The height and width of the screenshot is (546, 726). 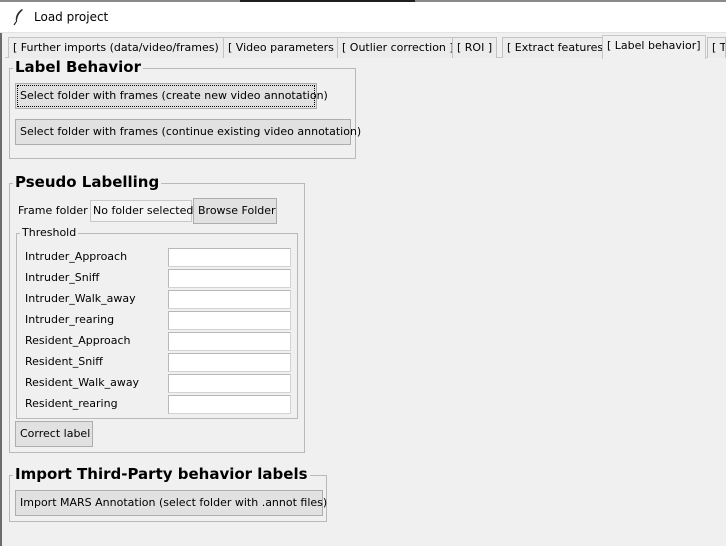 I want to click on third-party-title: Import Third-Party behavior labels, so click(x=161, y=474).